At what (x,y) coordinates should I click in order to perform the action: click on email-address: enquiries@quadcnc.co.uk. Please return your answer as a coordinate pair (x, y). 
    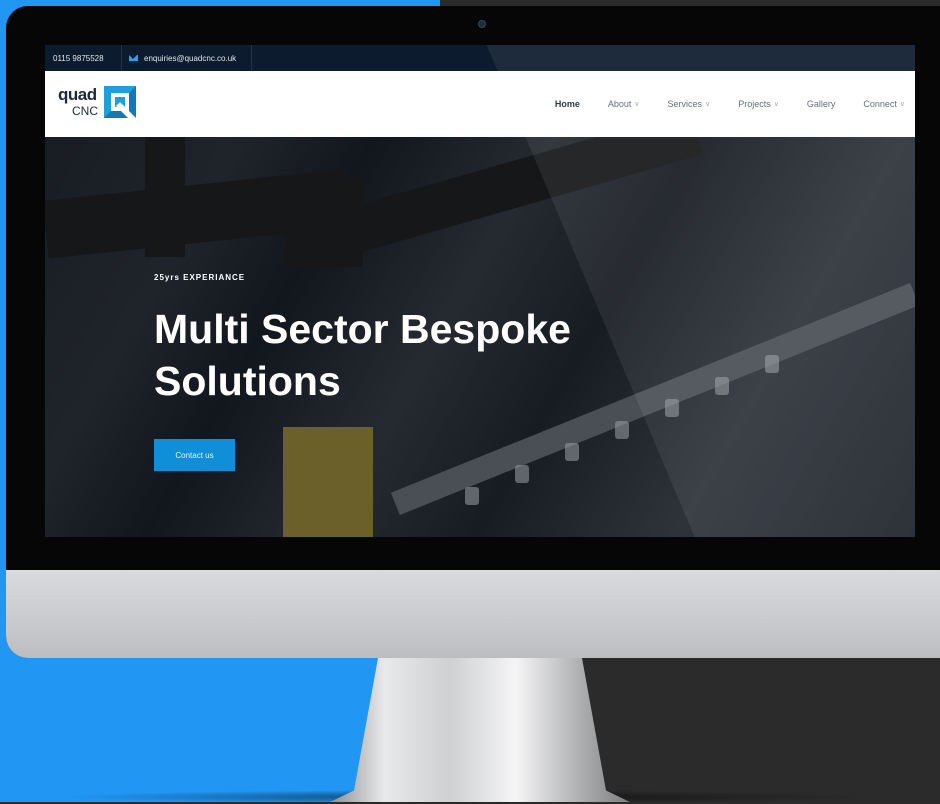
    Looking at the image, I should click on (190, 58).